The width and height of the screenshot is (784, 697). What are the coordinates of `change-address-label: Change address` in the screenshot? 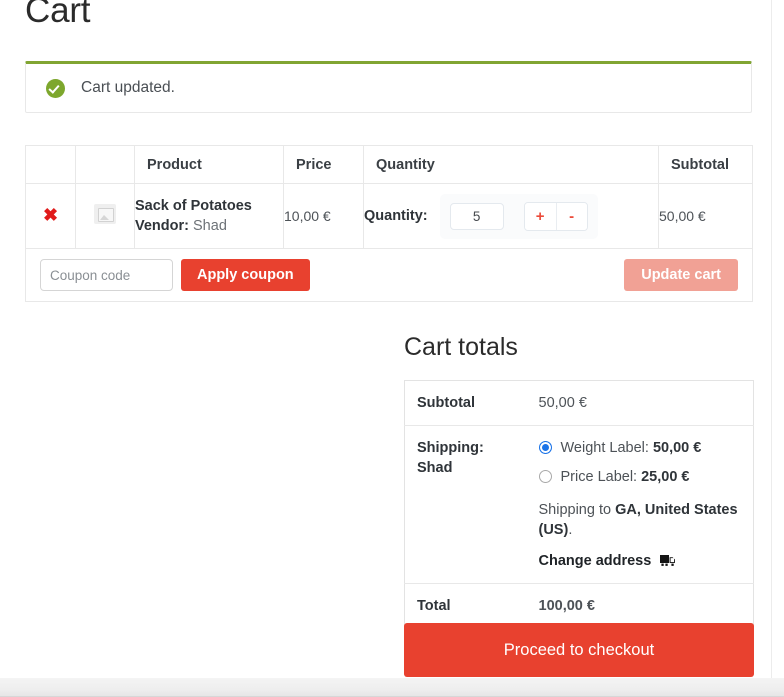 It's located at (595, 561).